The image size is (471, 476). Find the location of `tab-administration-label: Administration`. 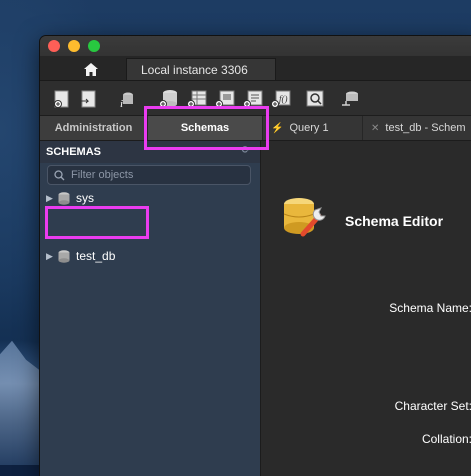

tab-administration-label: Administration is located at coordinates (93, 128).